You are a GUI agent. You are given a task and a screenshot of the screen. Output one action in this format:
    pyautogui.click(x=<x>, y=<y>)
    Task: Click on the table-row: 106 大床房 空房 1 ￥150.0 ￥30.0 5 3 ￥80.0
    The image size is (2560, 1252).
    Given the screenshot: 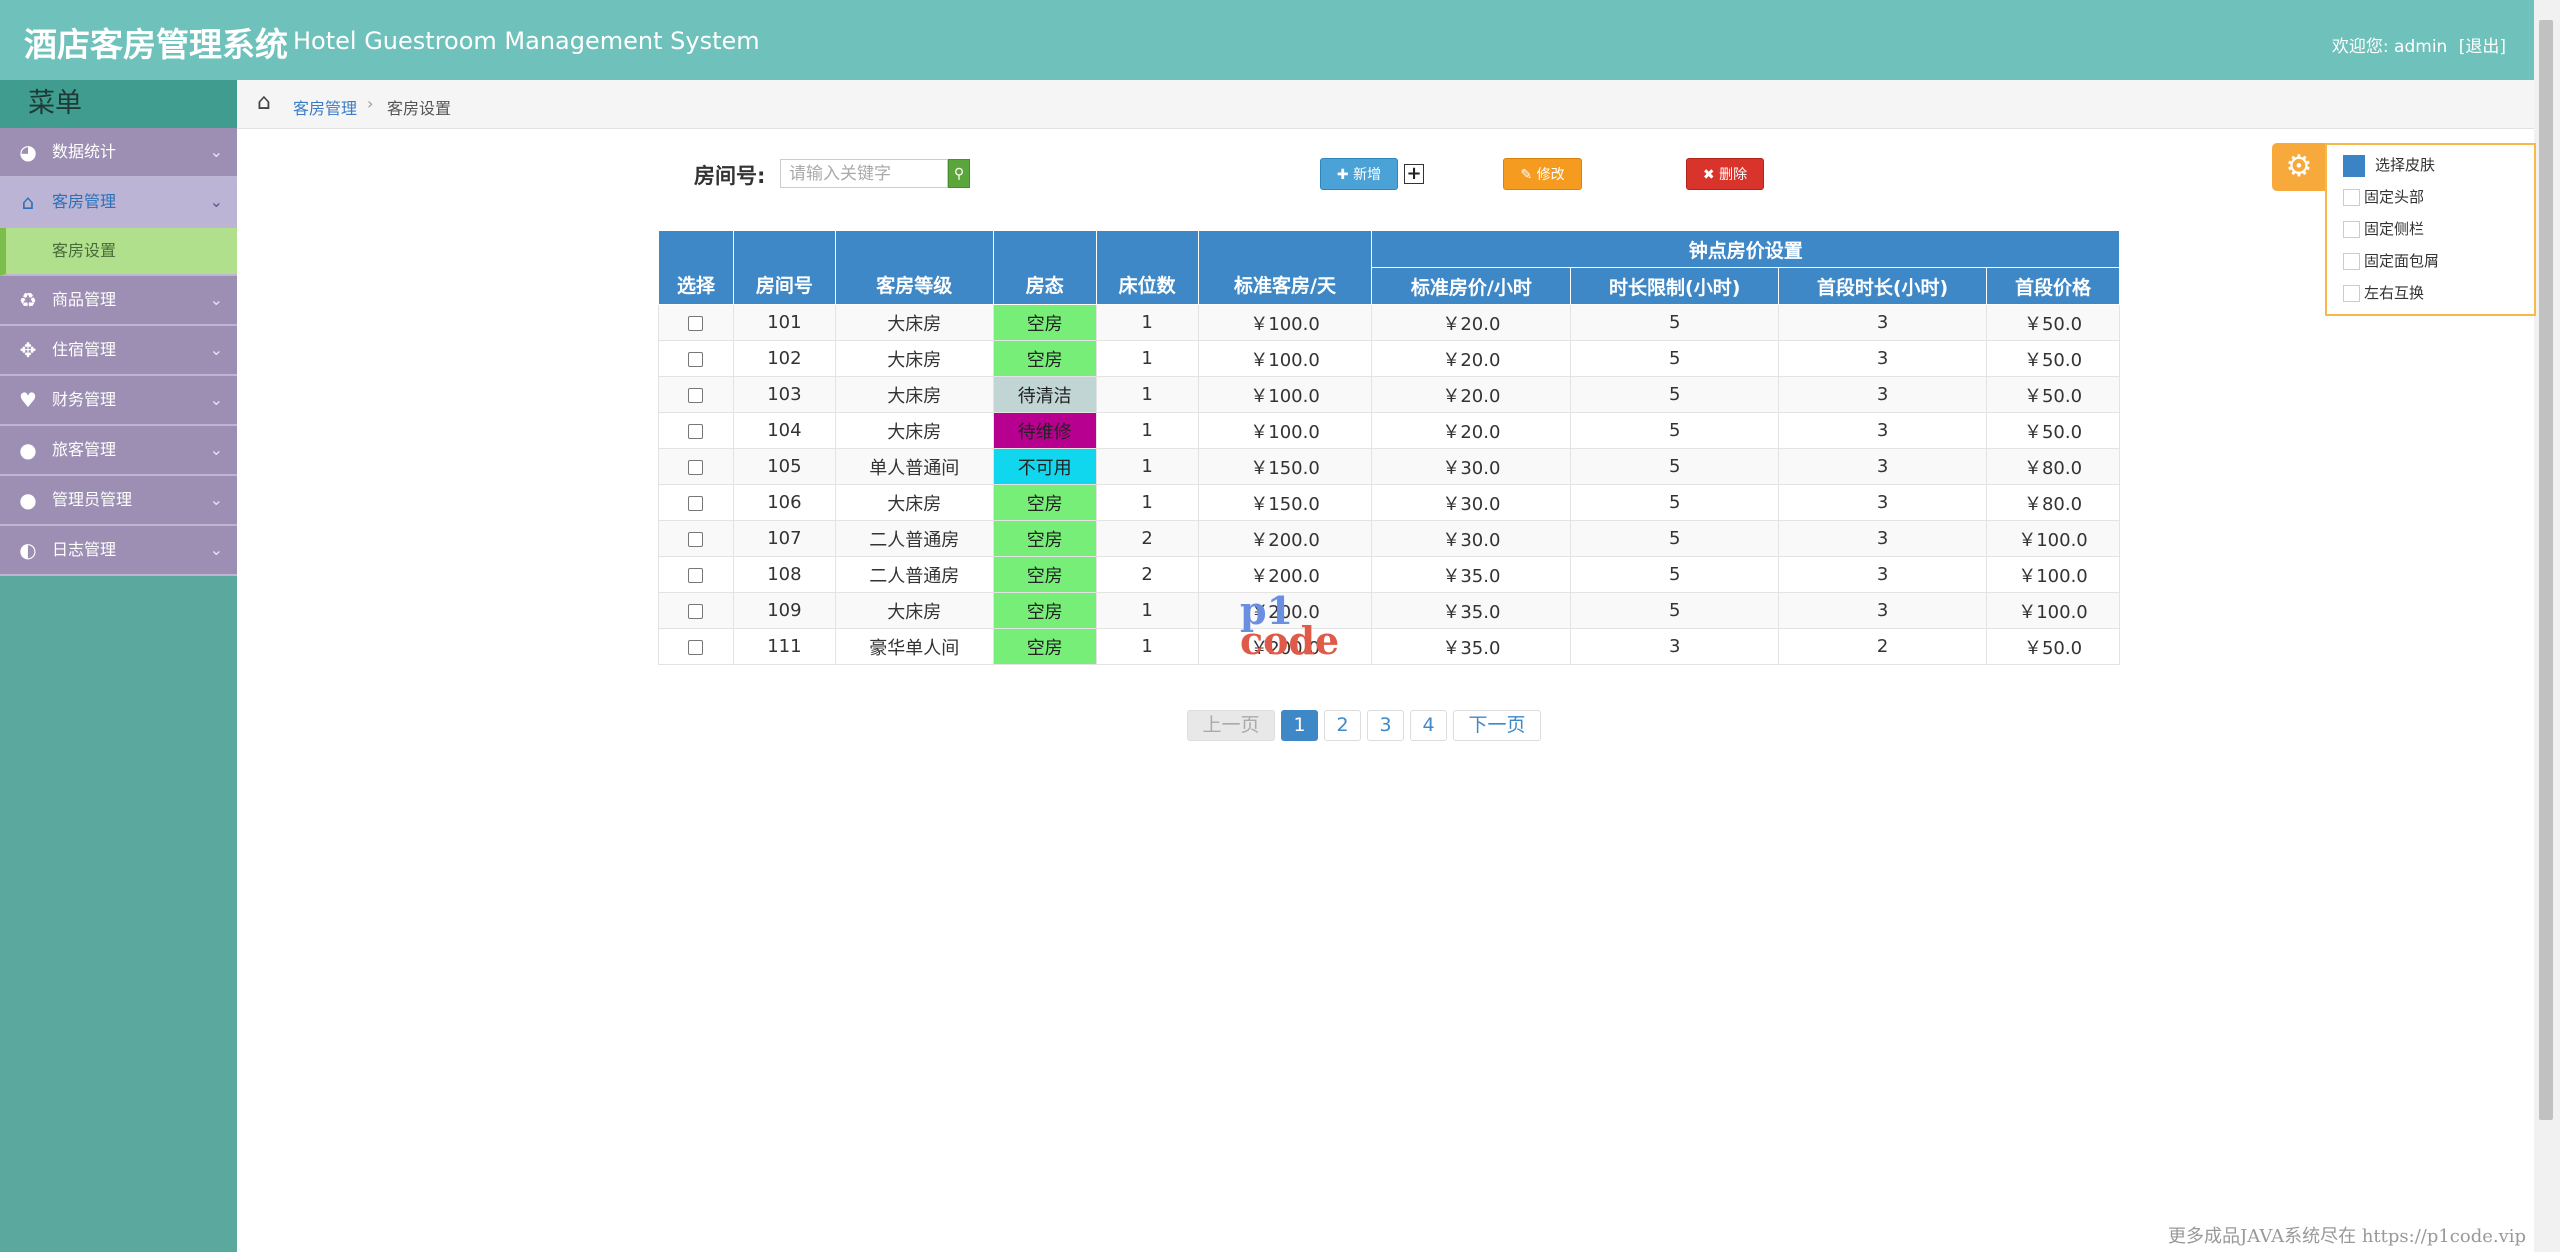 What is the action you would take?
    pyautogui.click(x=1389, y=502)
    